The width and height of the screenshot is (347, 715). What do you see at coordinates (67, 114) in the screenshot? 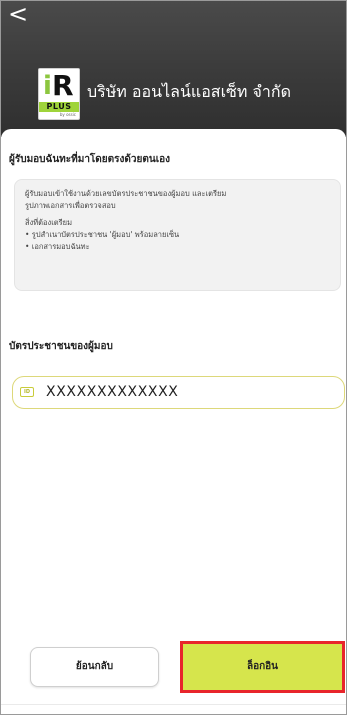
I see `logo-byline: by ossic` at bounding box center [67, 114].